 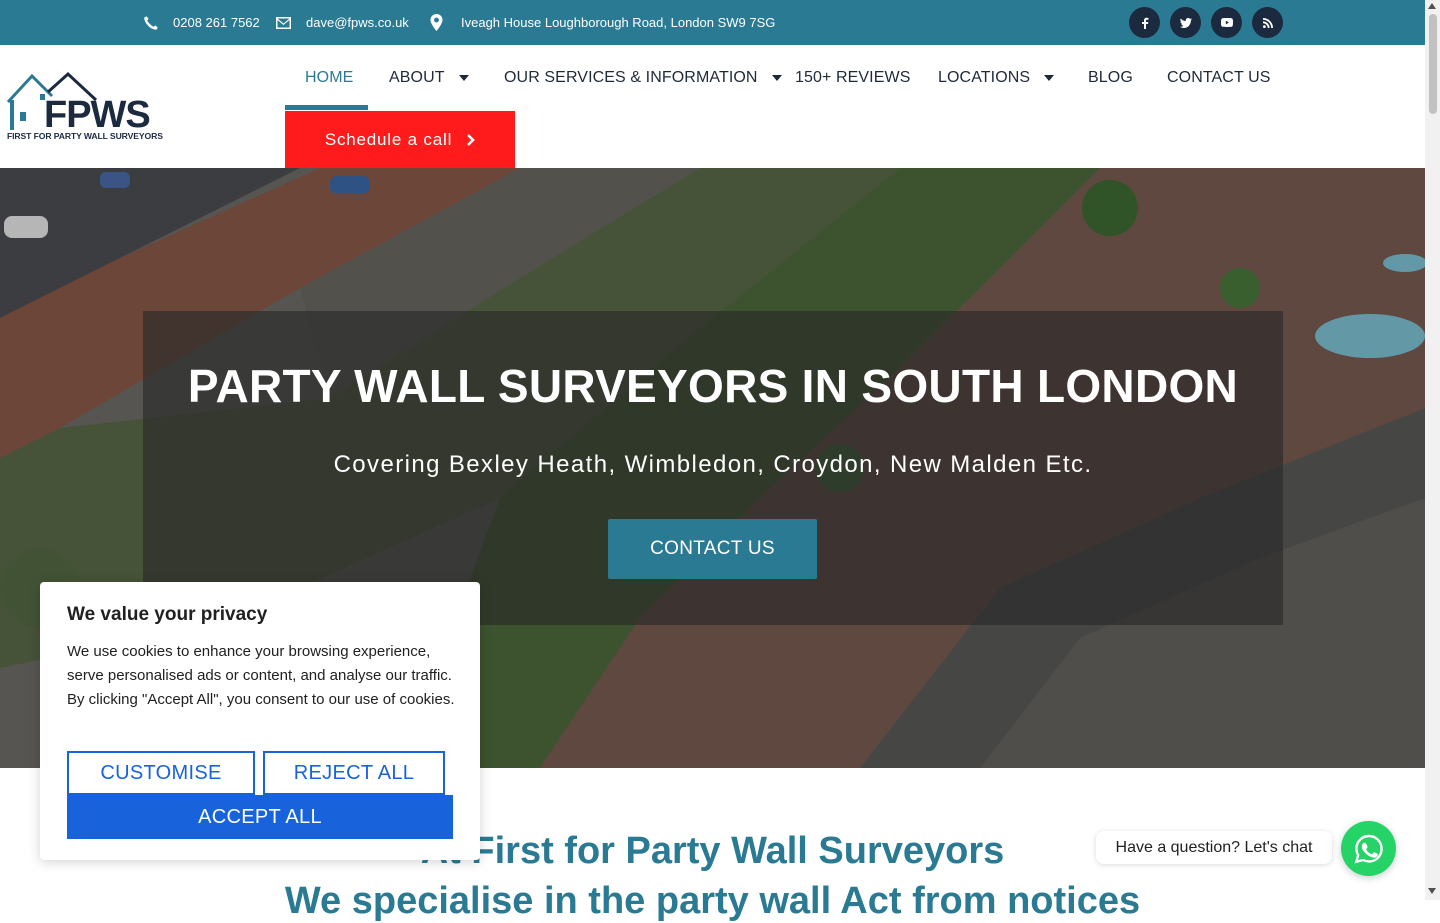 I want to click on chevron-right-icon, so click(x=471, y=139).